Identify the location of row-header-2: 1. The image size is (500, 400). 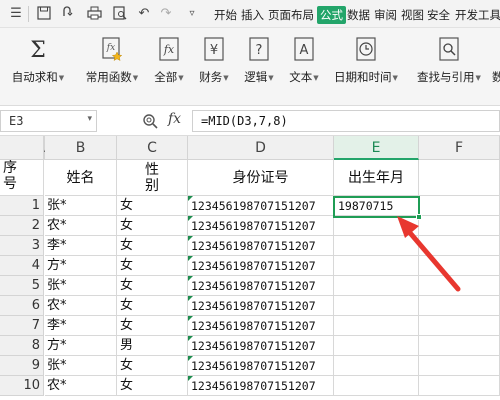
(22, 206).